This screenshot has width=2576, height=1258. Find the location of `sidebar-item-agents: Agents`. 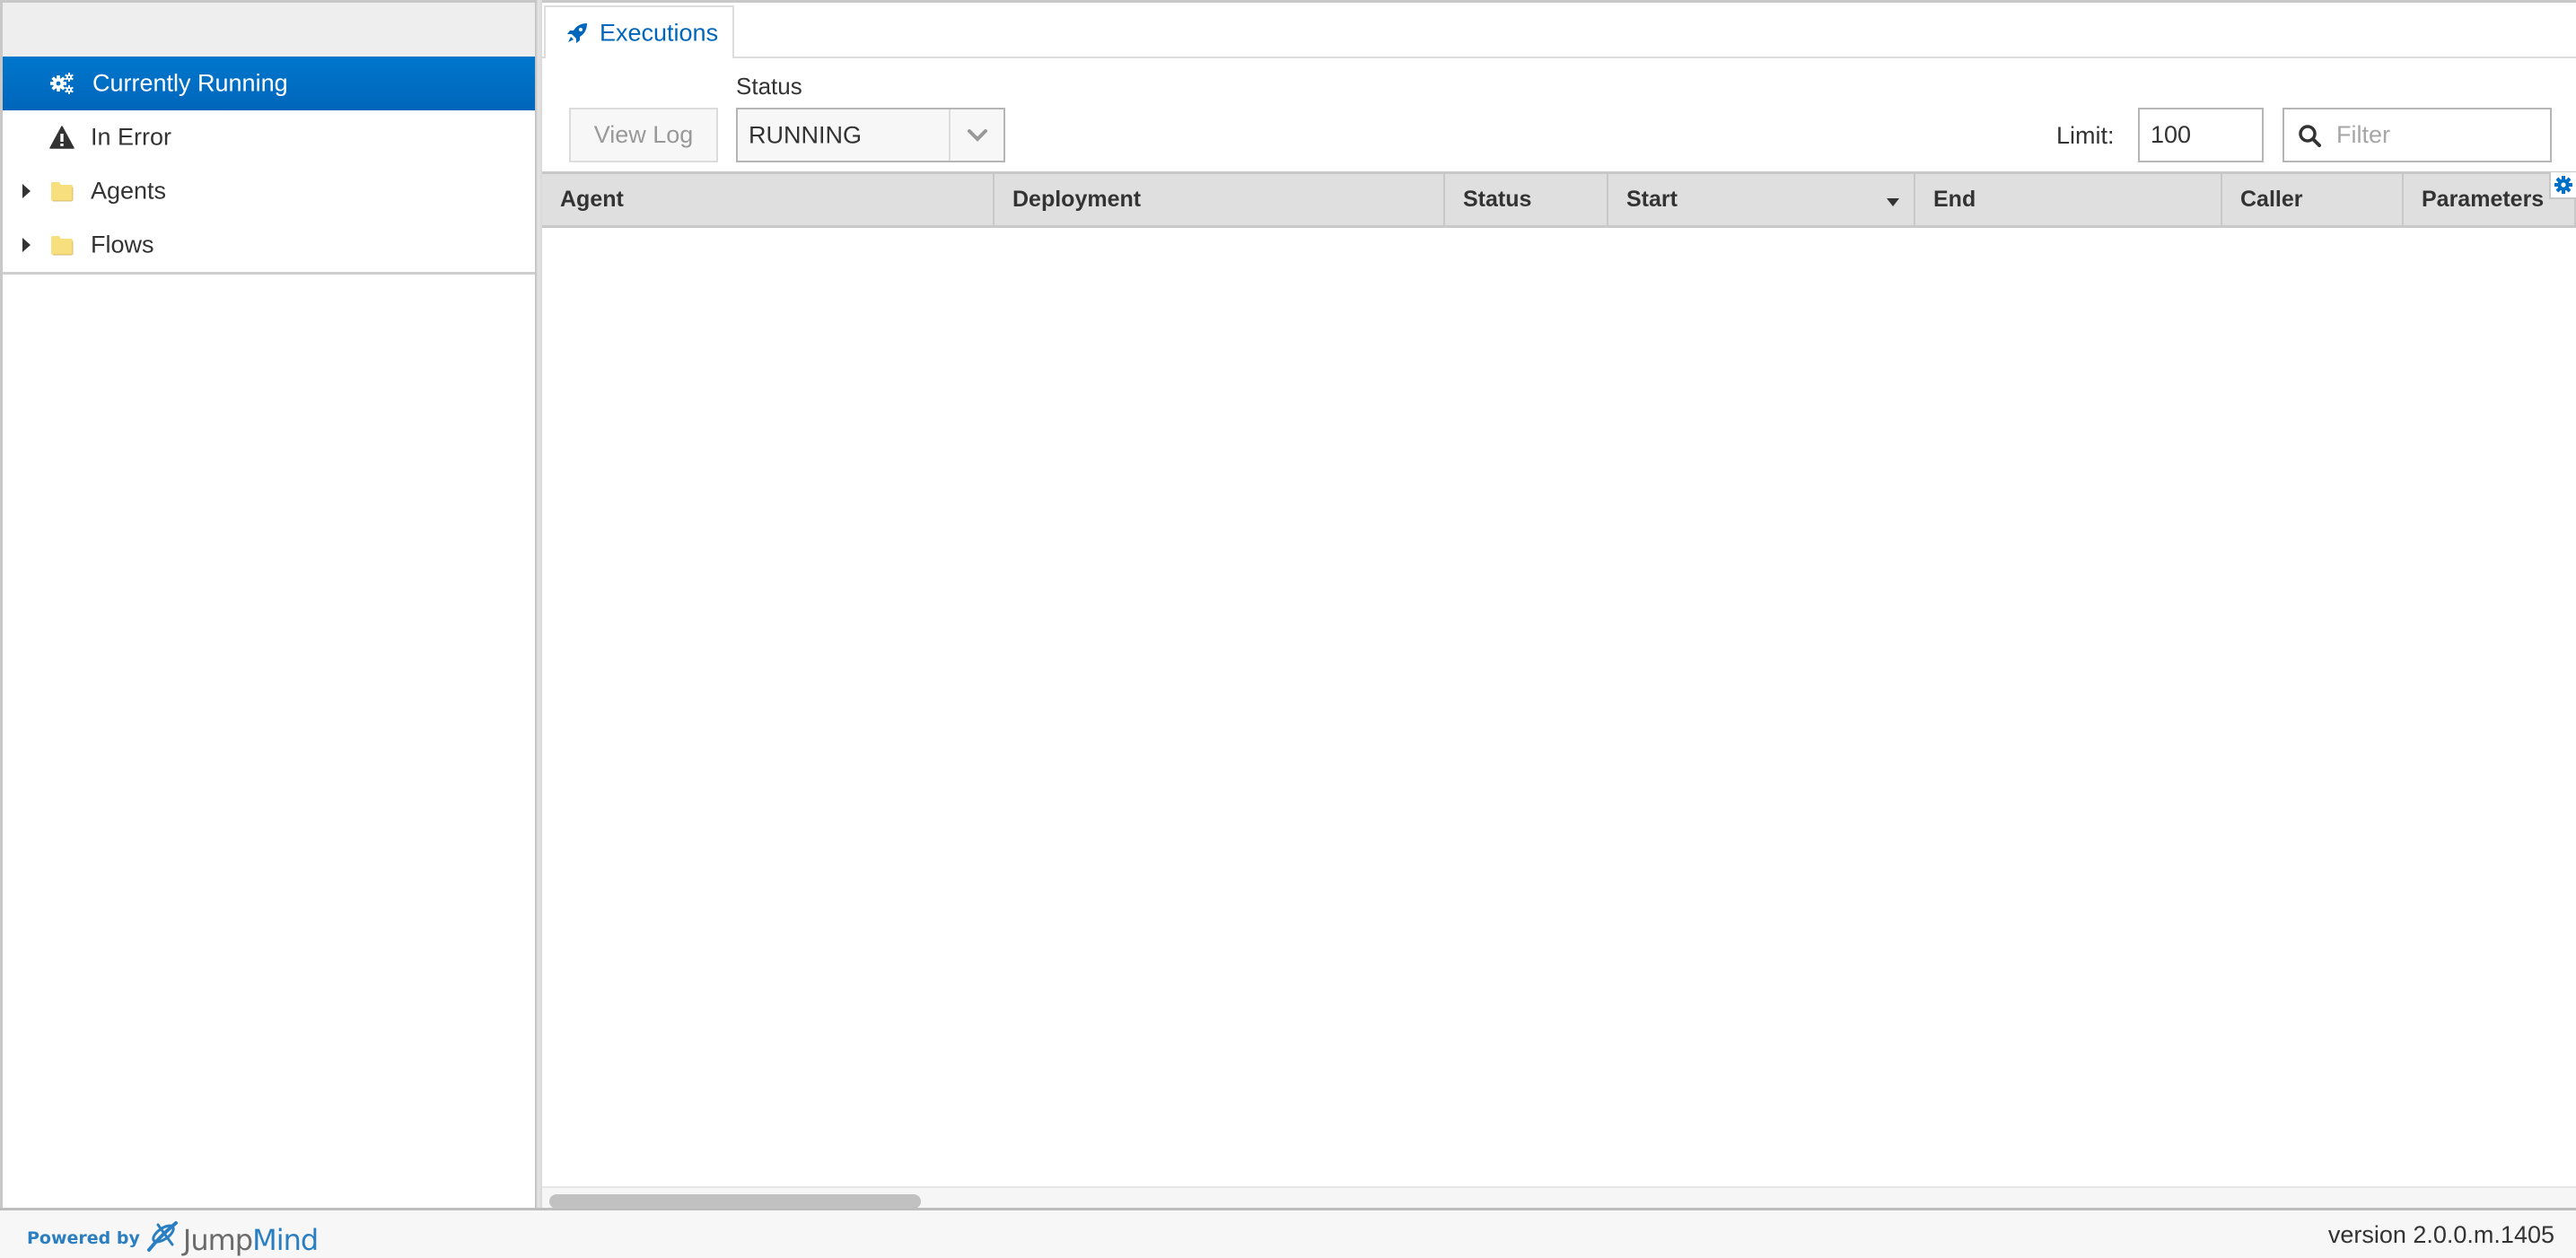

sidebar-item-agents: Agents is located at coordinates (271, 191).